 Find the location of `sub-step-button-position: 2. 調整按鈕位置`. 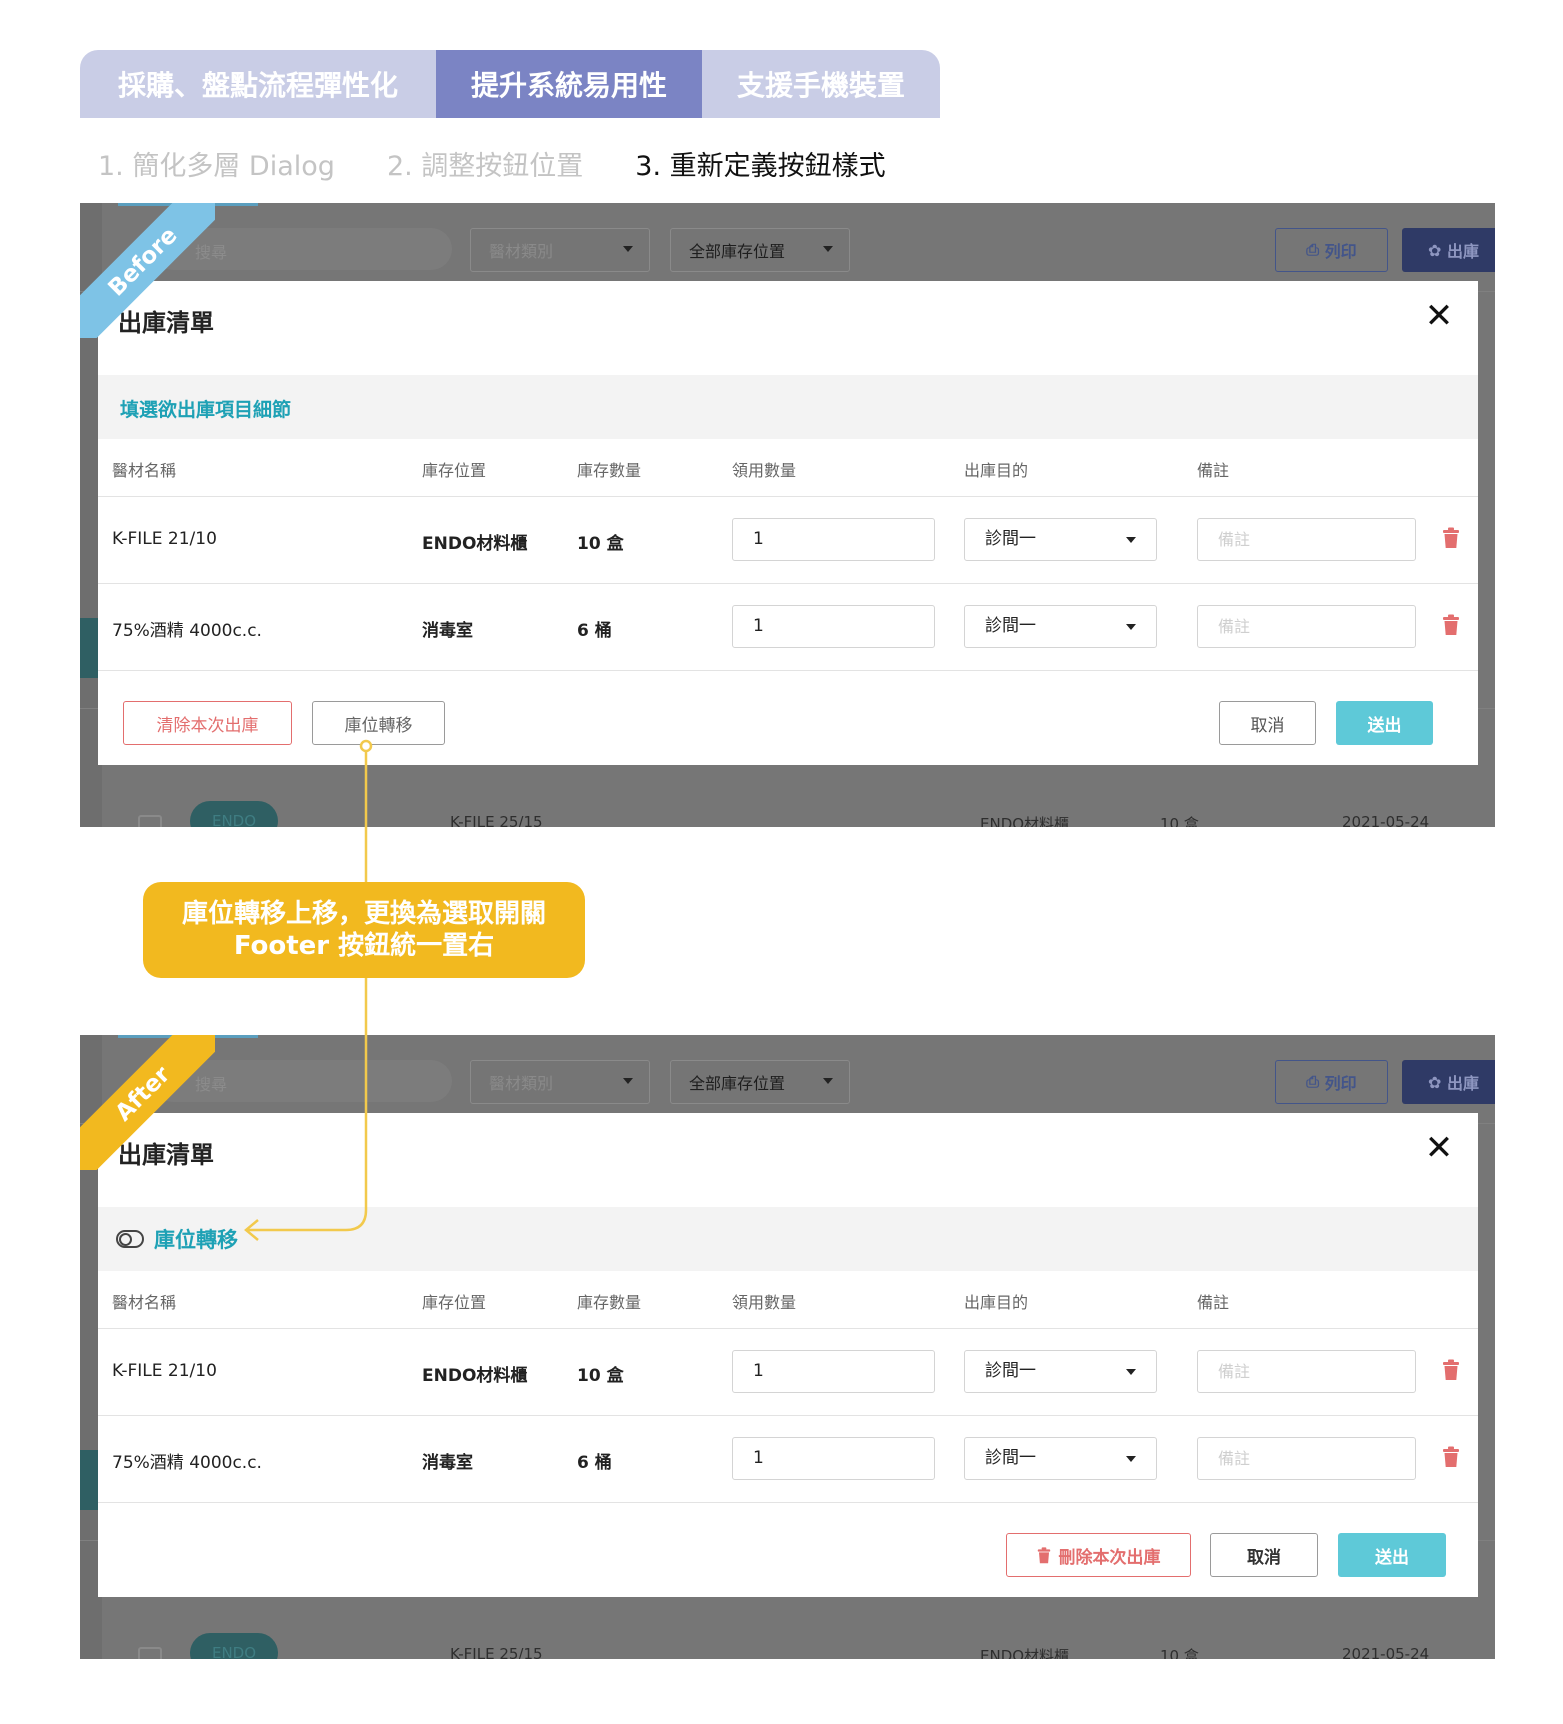

sub-step-button-position: 2. 調整按鈕位置 is located at coordinates (485, 163).